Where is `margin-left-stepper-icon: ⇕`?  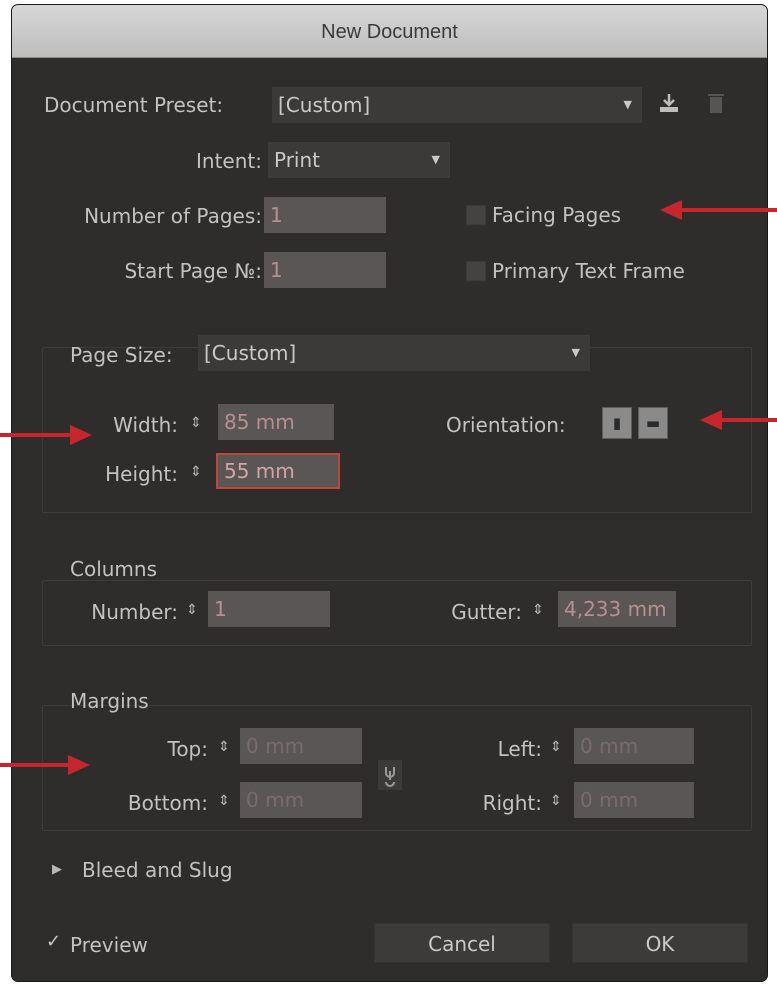
margin-left-stepper-icon: ⇕ is located at coordinates (556, 747).